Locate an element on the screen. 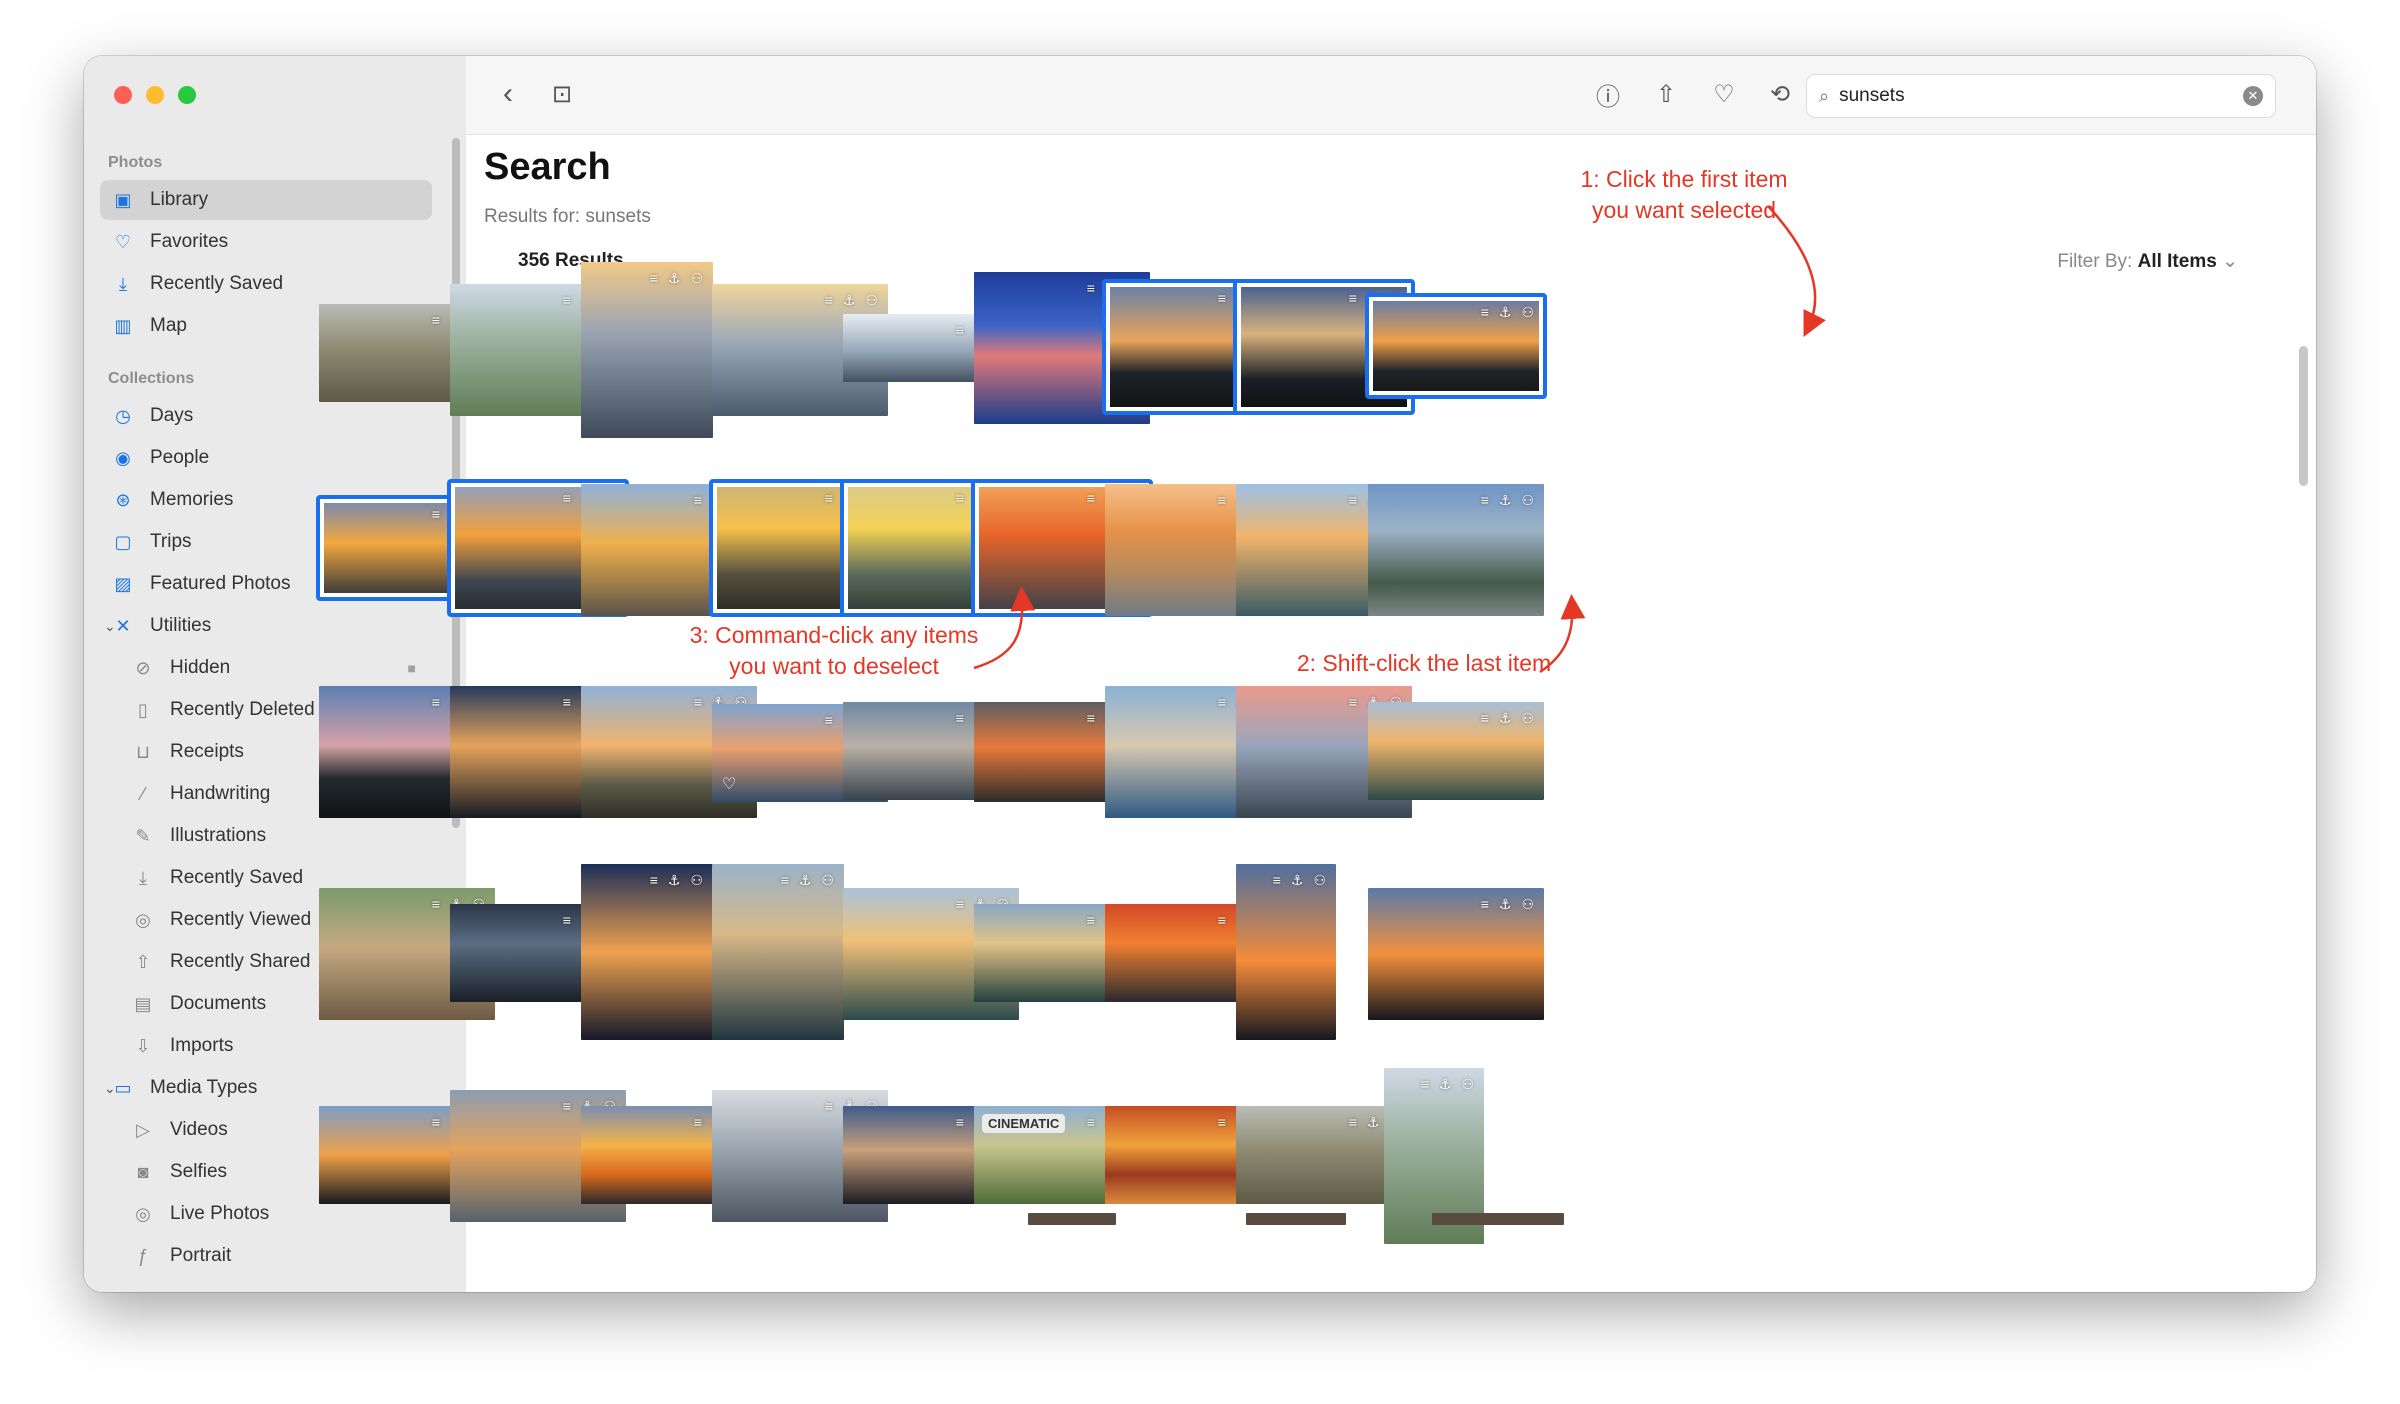  sidebar-item-media-types: ⌄ ▭ Media Types is located at coordinates (266, 1088).